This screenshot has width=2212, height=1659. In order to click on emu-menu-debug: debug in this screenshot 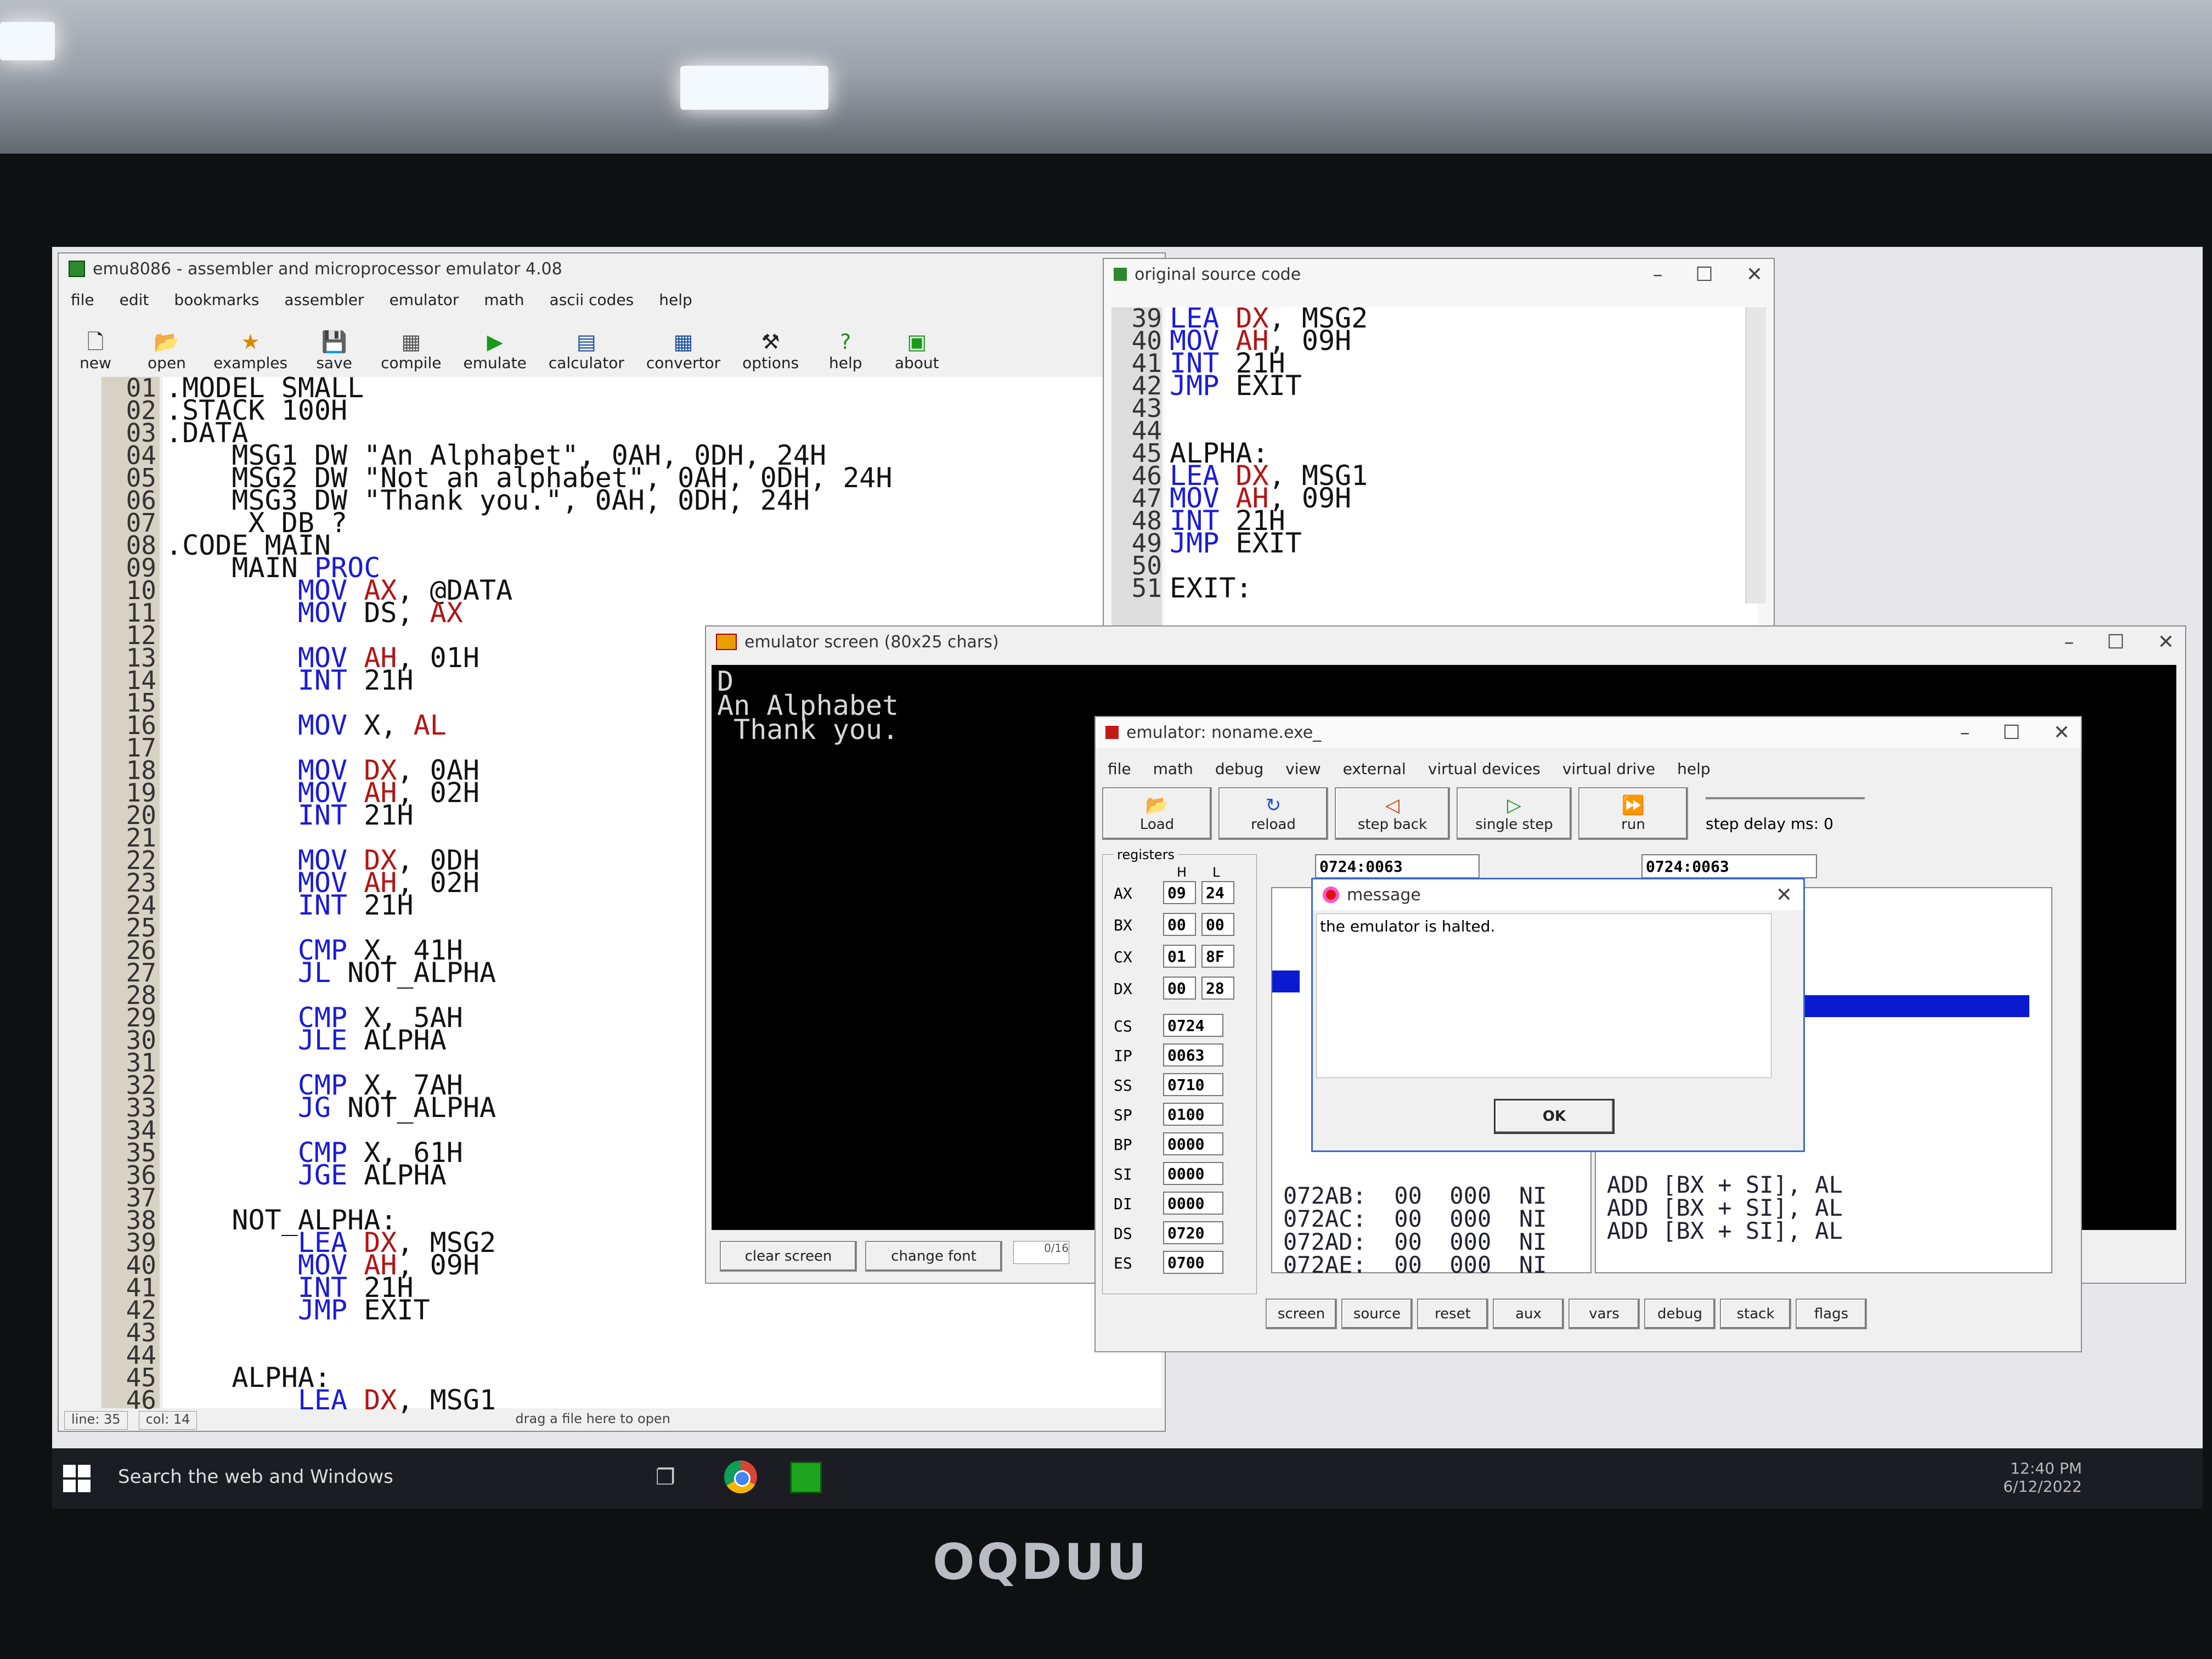, I will do `click(1239, 769)`.